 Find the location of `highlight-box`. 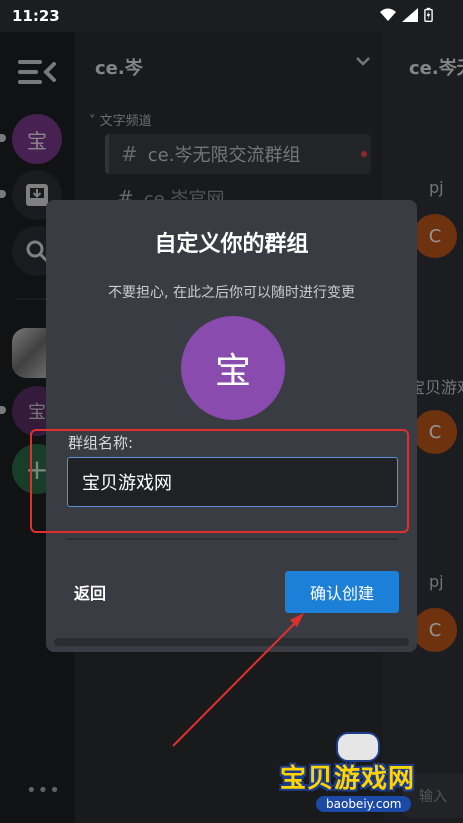

highlight-box is located at coordinates (219, 481).